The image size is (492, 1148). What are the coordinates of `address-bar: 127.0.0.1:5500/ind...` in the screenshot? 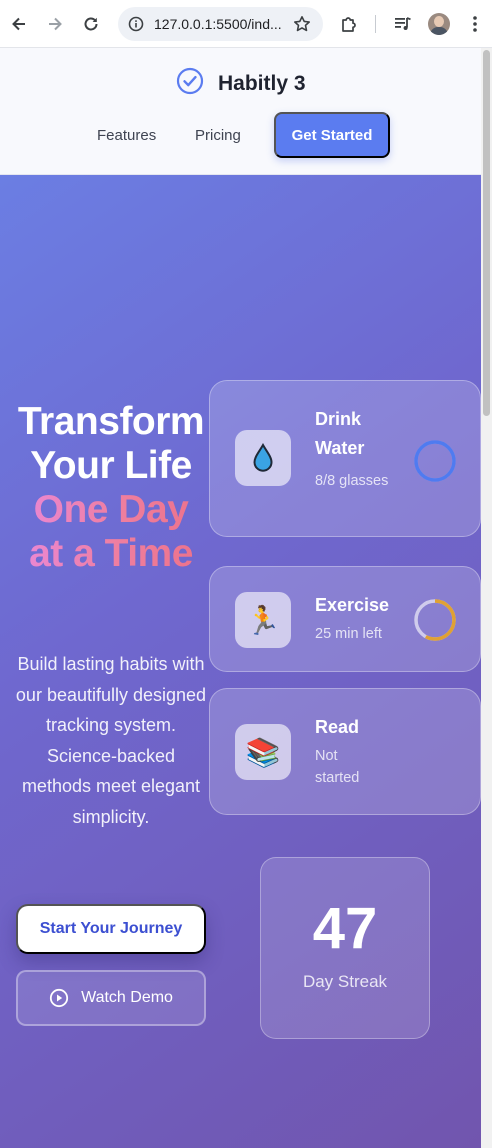 It's located at (220, 24).